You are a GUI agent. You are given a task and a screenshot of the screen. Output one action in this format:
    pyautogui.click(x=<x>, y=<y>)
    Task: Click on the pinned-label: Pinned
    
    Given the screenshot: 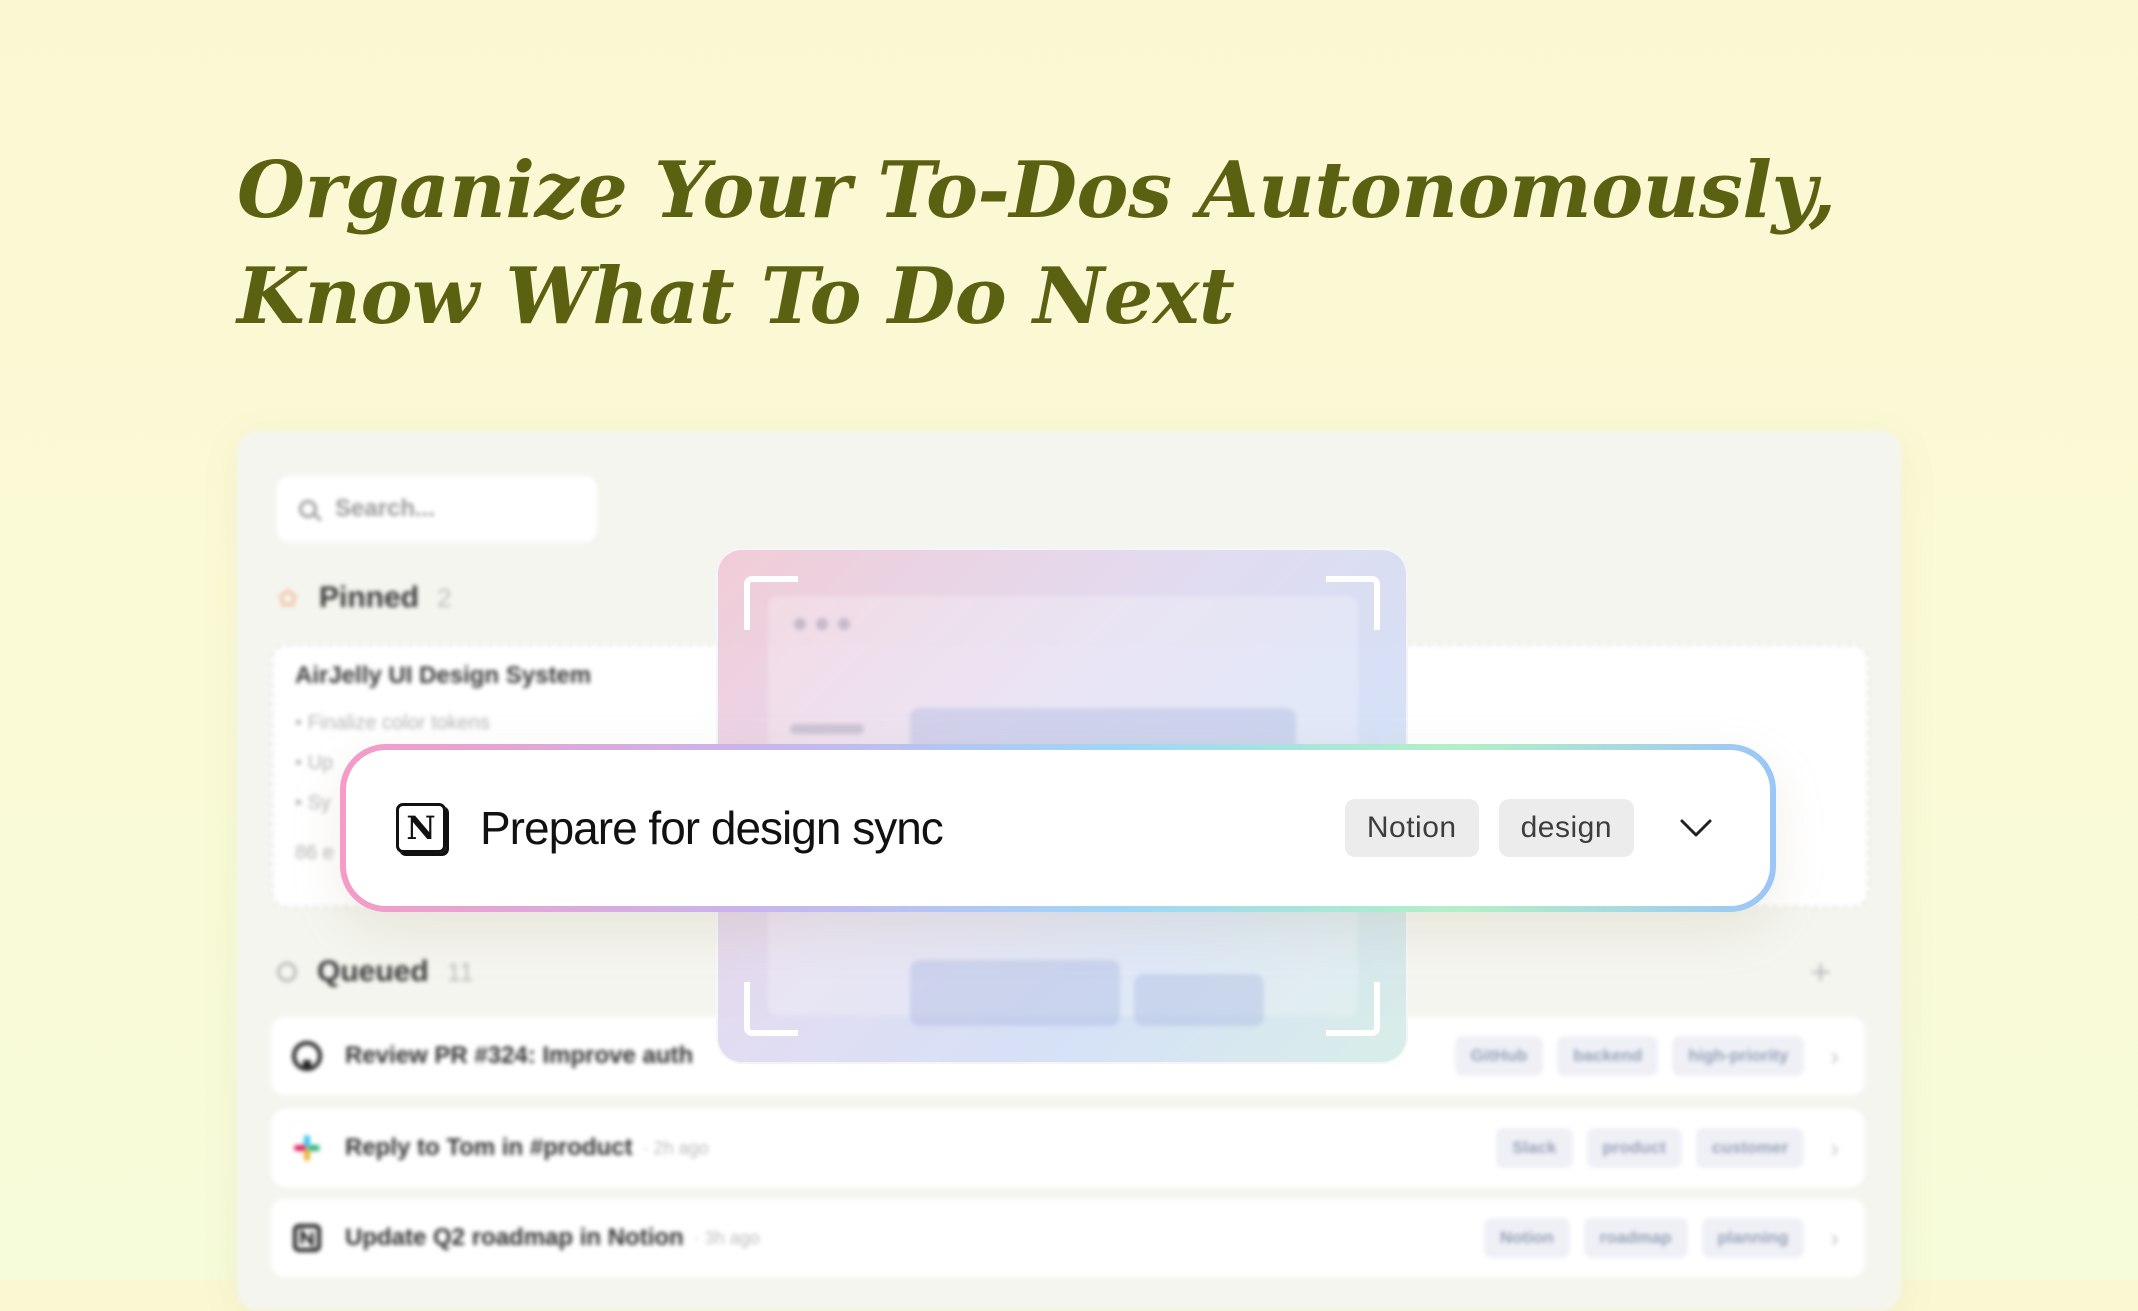 What is the action you would take?
    pyautogui.click(x=369, y=597)
    